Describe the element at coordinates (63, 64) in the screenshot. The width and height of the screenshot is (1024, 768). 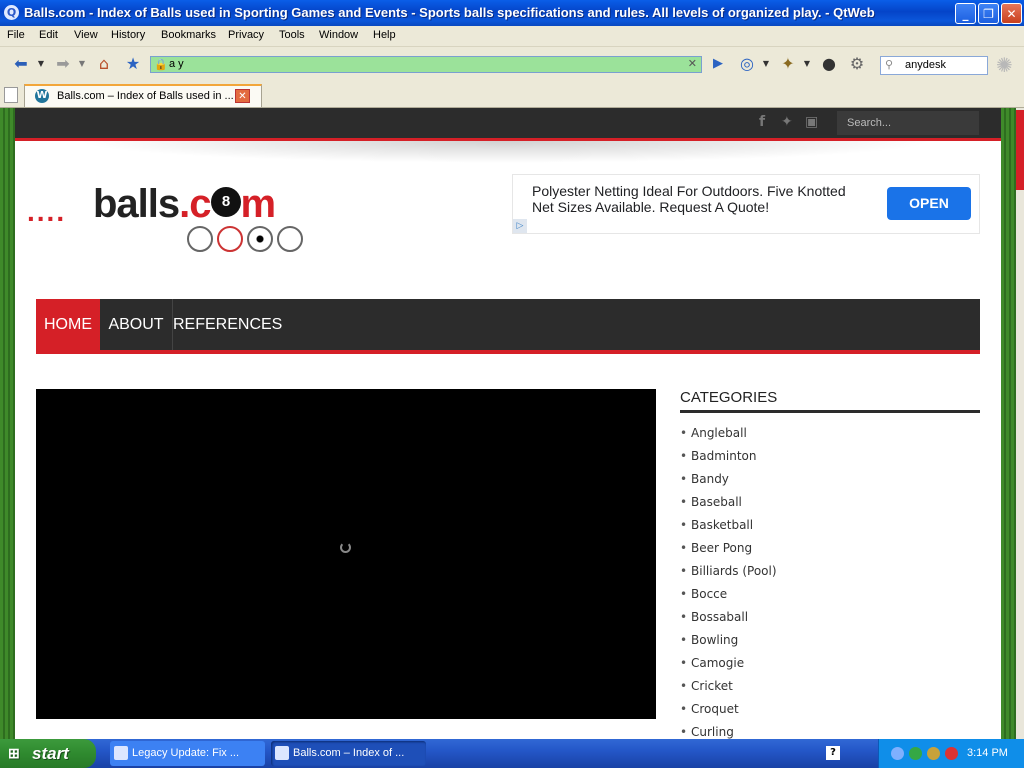
I see `forward-icon: ➡` at that location.